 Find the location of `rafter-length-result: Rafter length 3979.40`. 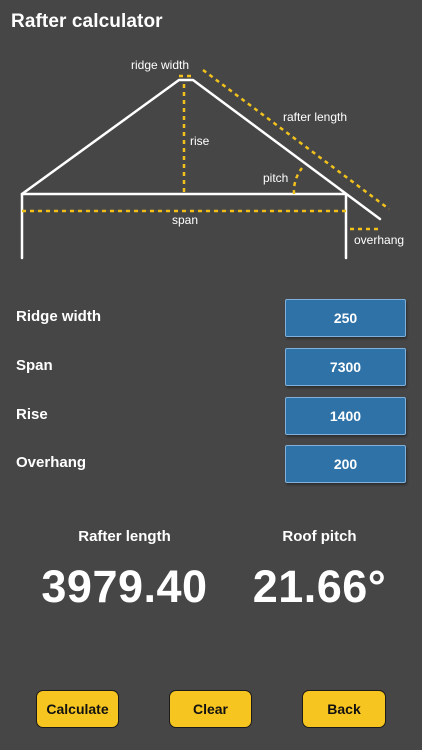

rafter-length-result: Rafter length 3979.40 is located at coordinates (124, 570).